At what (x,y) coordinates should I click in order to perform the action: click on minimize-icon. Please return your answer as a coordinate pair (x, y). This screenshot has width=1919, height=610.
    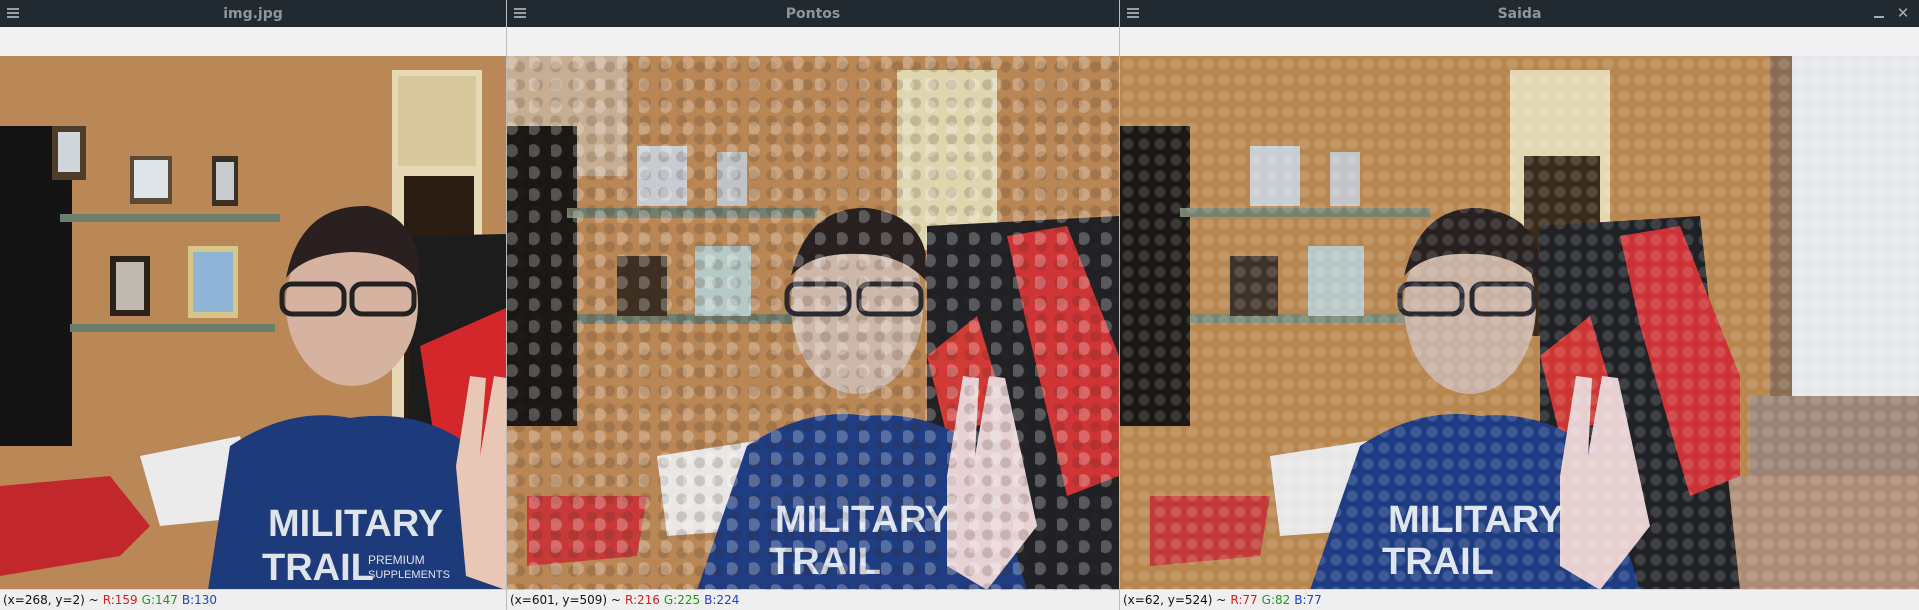
    Looking at the image, I should click on (1879, 13).